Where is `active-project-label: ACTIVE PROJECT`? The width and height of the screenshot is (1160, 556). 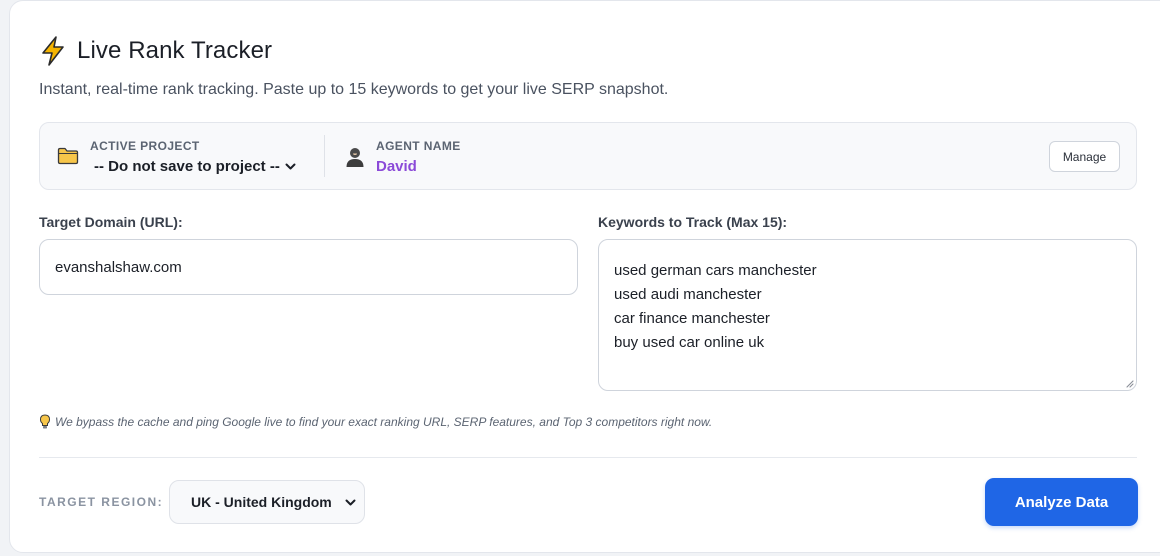 active-project-label: ACTIVE PROJECT is located at coordinates (145, 146).